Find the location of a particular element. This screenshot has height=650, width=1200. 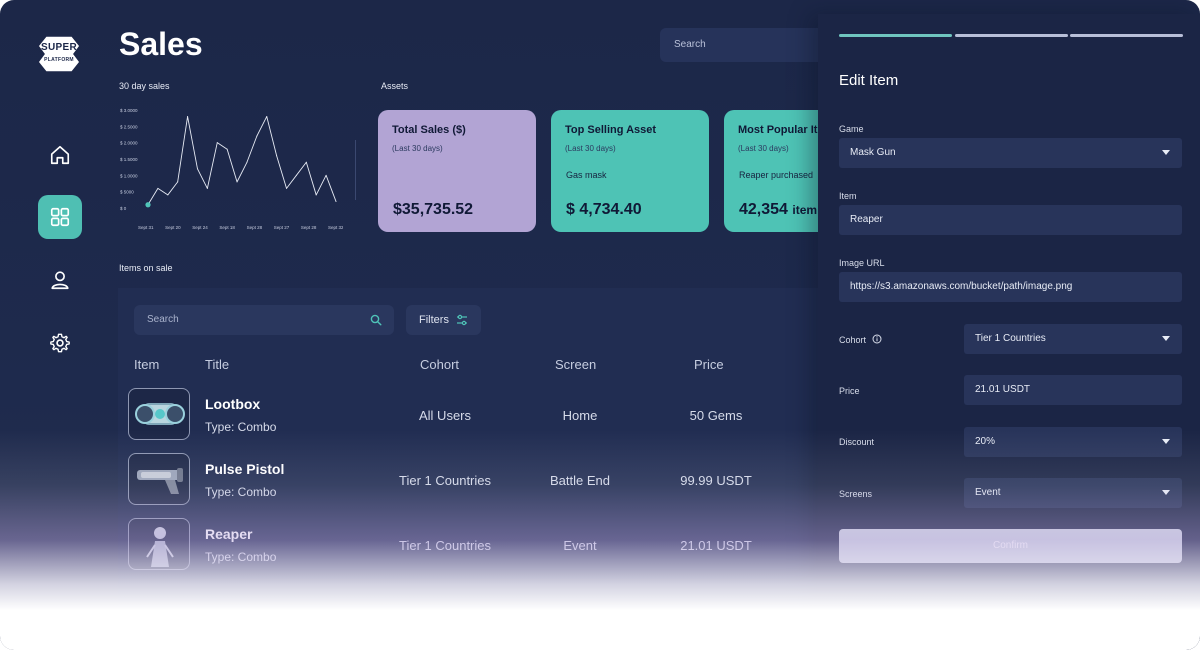

items-search-input: Search is located at coordinates (264, 320).